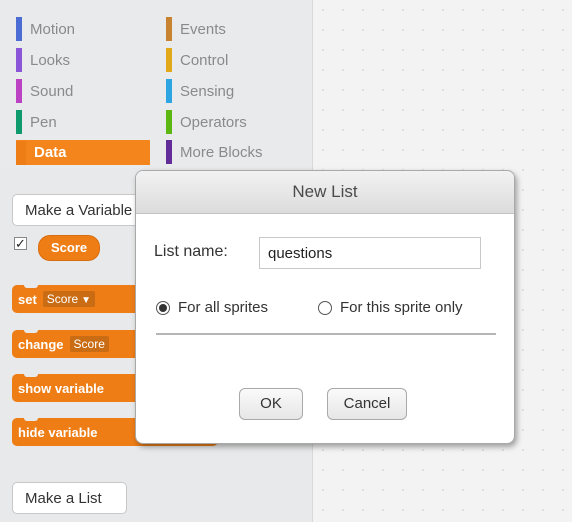  Describe the element at coordinates (19, 91) in the screenshot. I see `sound-color-swatch` at that location.